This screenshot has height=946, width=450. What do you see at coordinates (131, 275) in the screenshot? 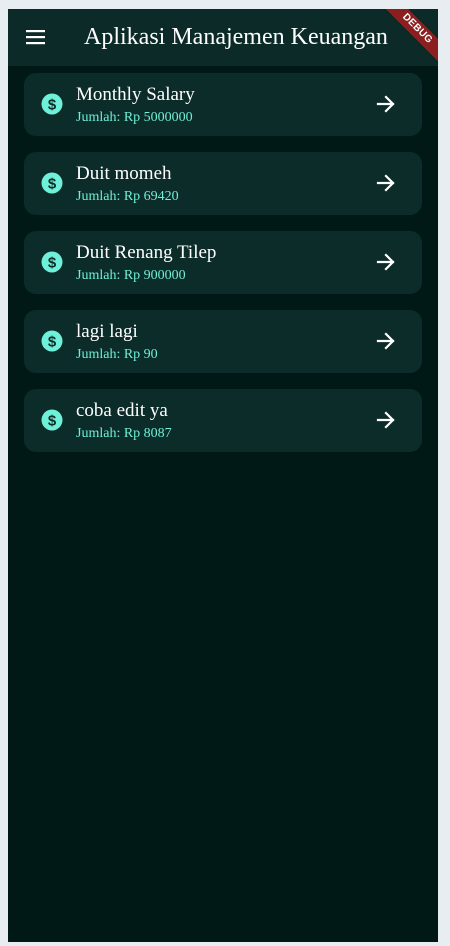
I see `item-amount: Jumlah: Rp 900000` at bounding box center [131, 275].